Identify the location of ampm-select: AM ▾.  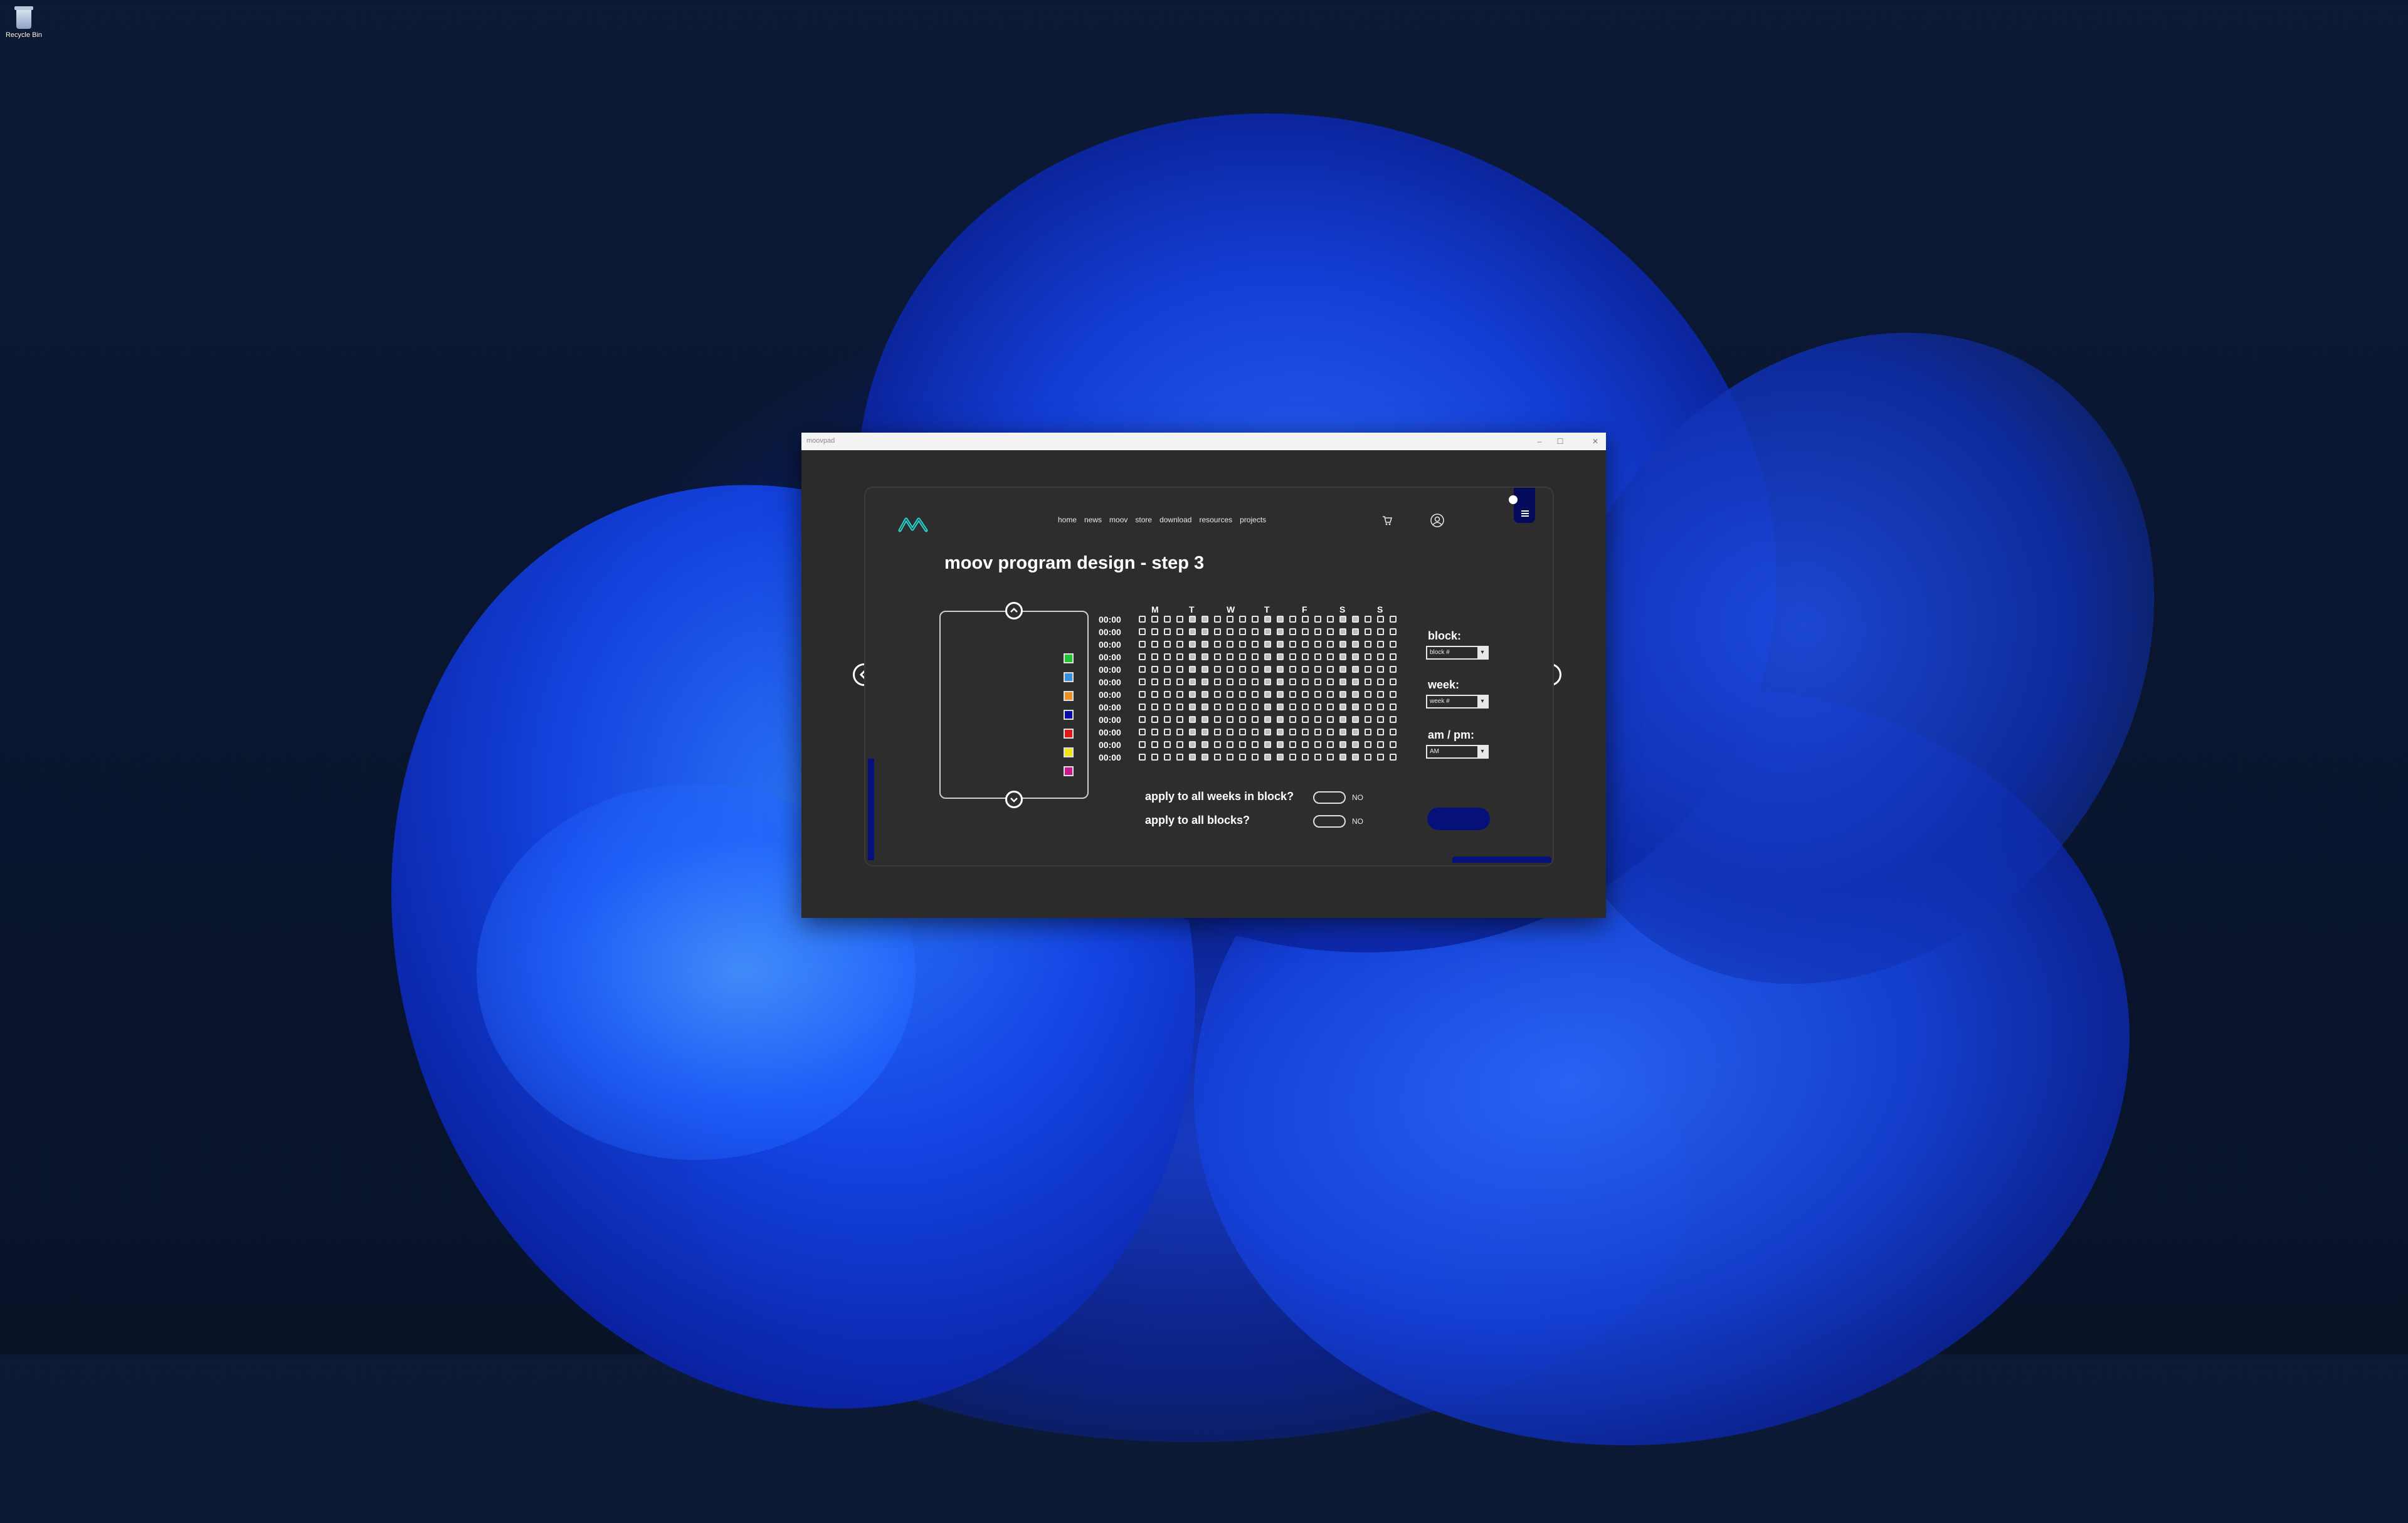
(1457, 752).